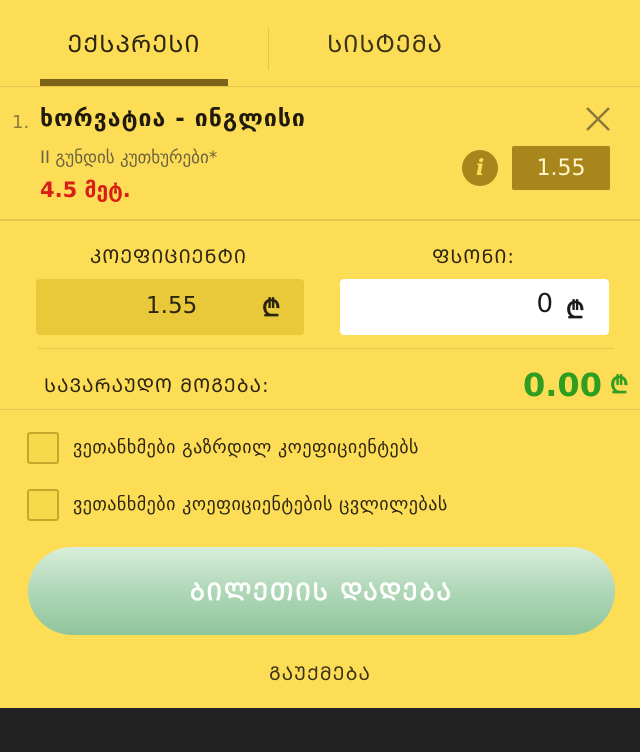 The height and width of the screenshot is (752, 640). What do you see at coordinates (134, 43) in the screenshot?
I see `tab-express: ᲔᲥᲡᲞᲠᲔᲡᲘ` at bounding box center [134, 43].